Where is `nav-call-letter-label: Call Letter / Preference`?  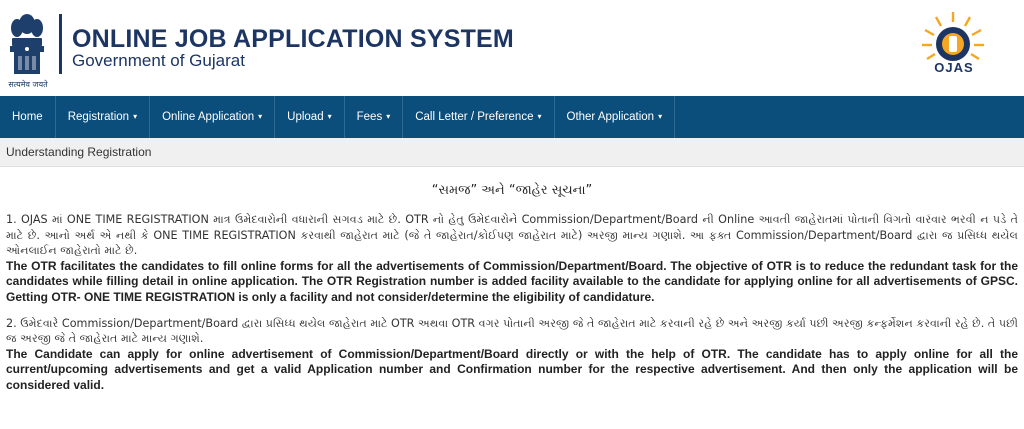
nav-call-letter-label: Call Letter / Preference is located at coordinates (474, 117).